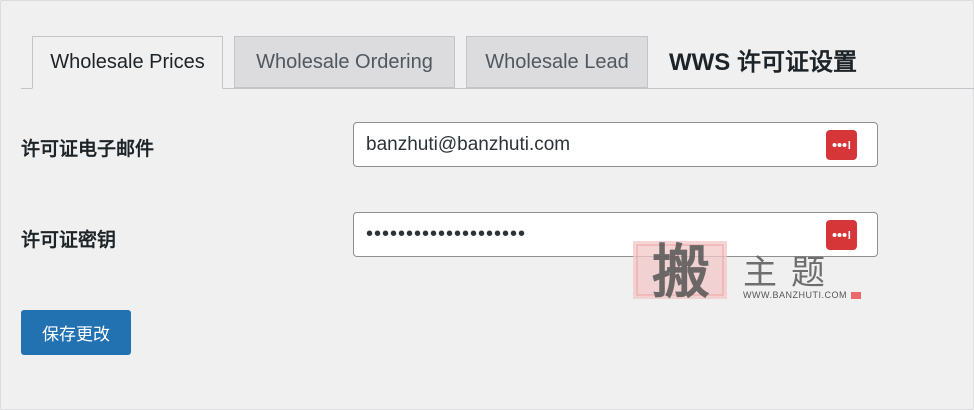 Image resolution: width=974 pixels, height=410 pixels. I want to click on tab-wholesale-ordering: Wholesale Ordering, so click(344, 62).